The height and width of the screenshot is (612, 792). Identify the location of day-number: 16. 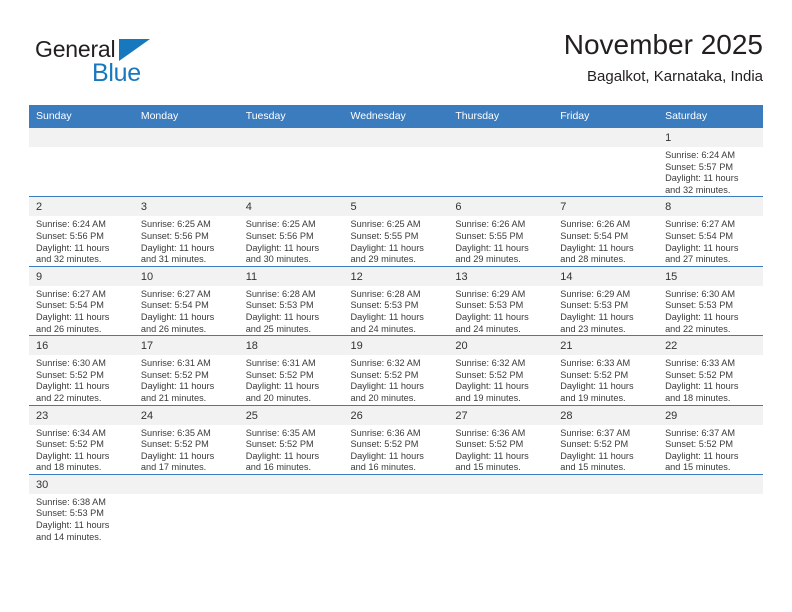
(81, 346).